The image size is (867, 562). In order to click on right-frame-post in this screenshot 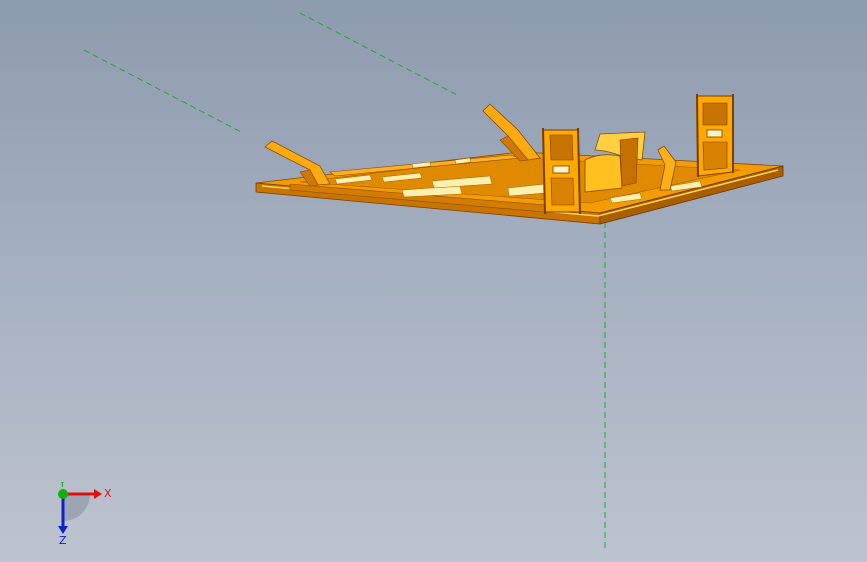, I will do `click(697, 135)`.